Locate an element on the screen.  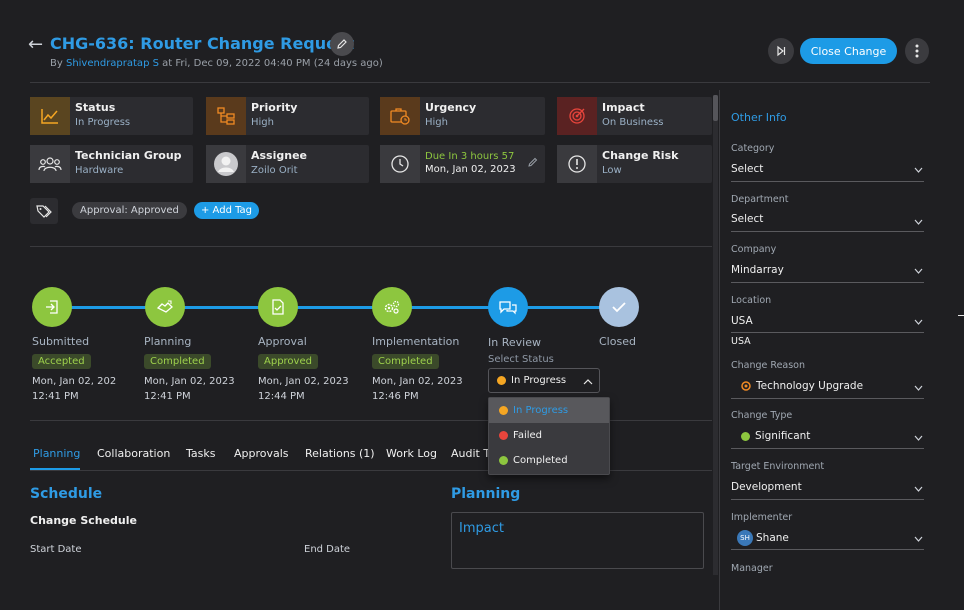
impact-title: Impact is located at coordinates (481, 528).